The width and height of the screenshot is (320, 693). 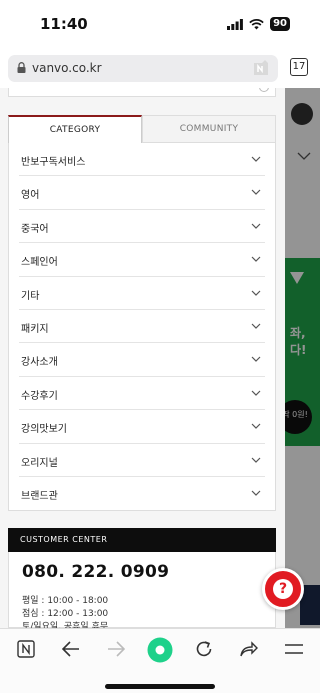 What do you see at coordinates (249, 649) in the screenshot?
I see `share-icon` at bounding box center [249, 649].